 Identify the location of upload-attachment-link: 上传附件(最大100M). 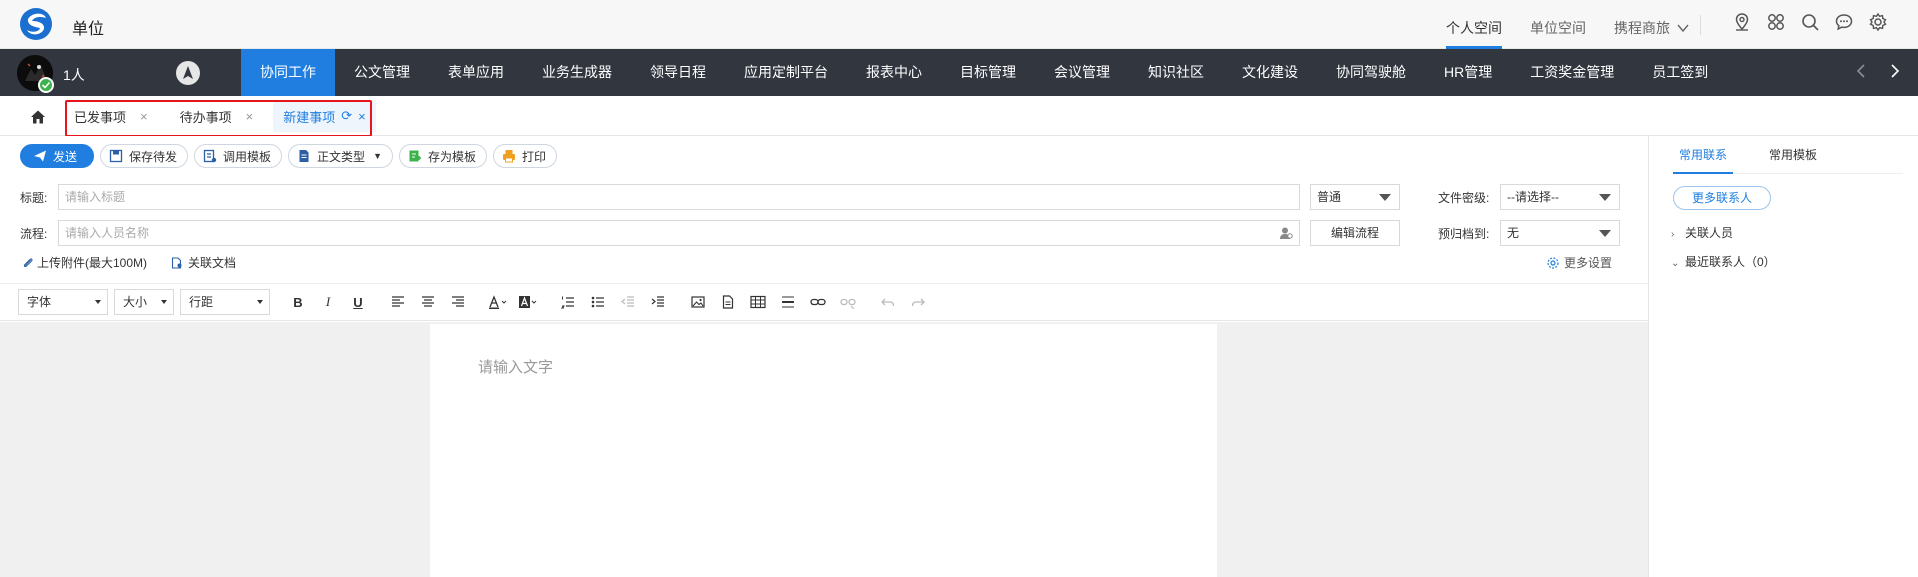
(84, 262).